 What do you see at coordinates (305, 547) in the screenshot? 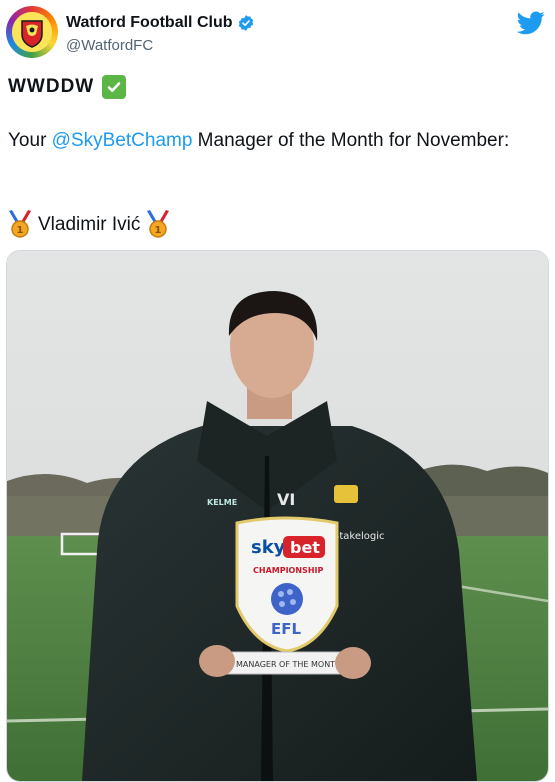
I see `trophy-bet-text: bet` at bounding box center [305, 547].